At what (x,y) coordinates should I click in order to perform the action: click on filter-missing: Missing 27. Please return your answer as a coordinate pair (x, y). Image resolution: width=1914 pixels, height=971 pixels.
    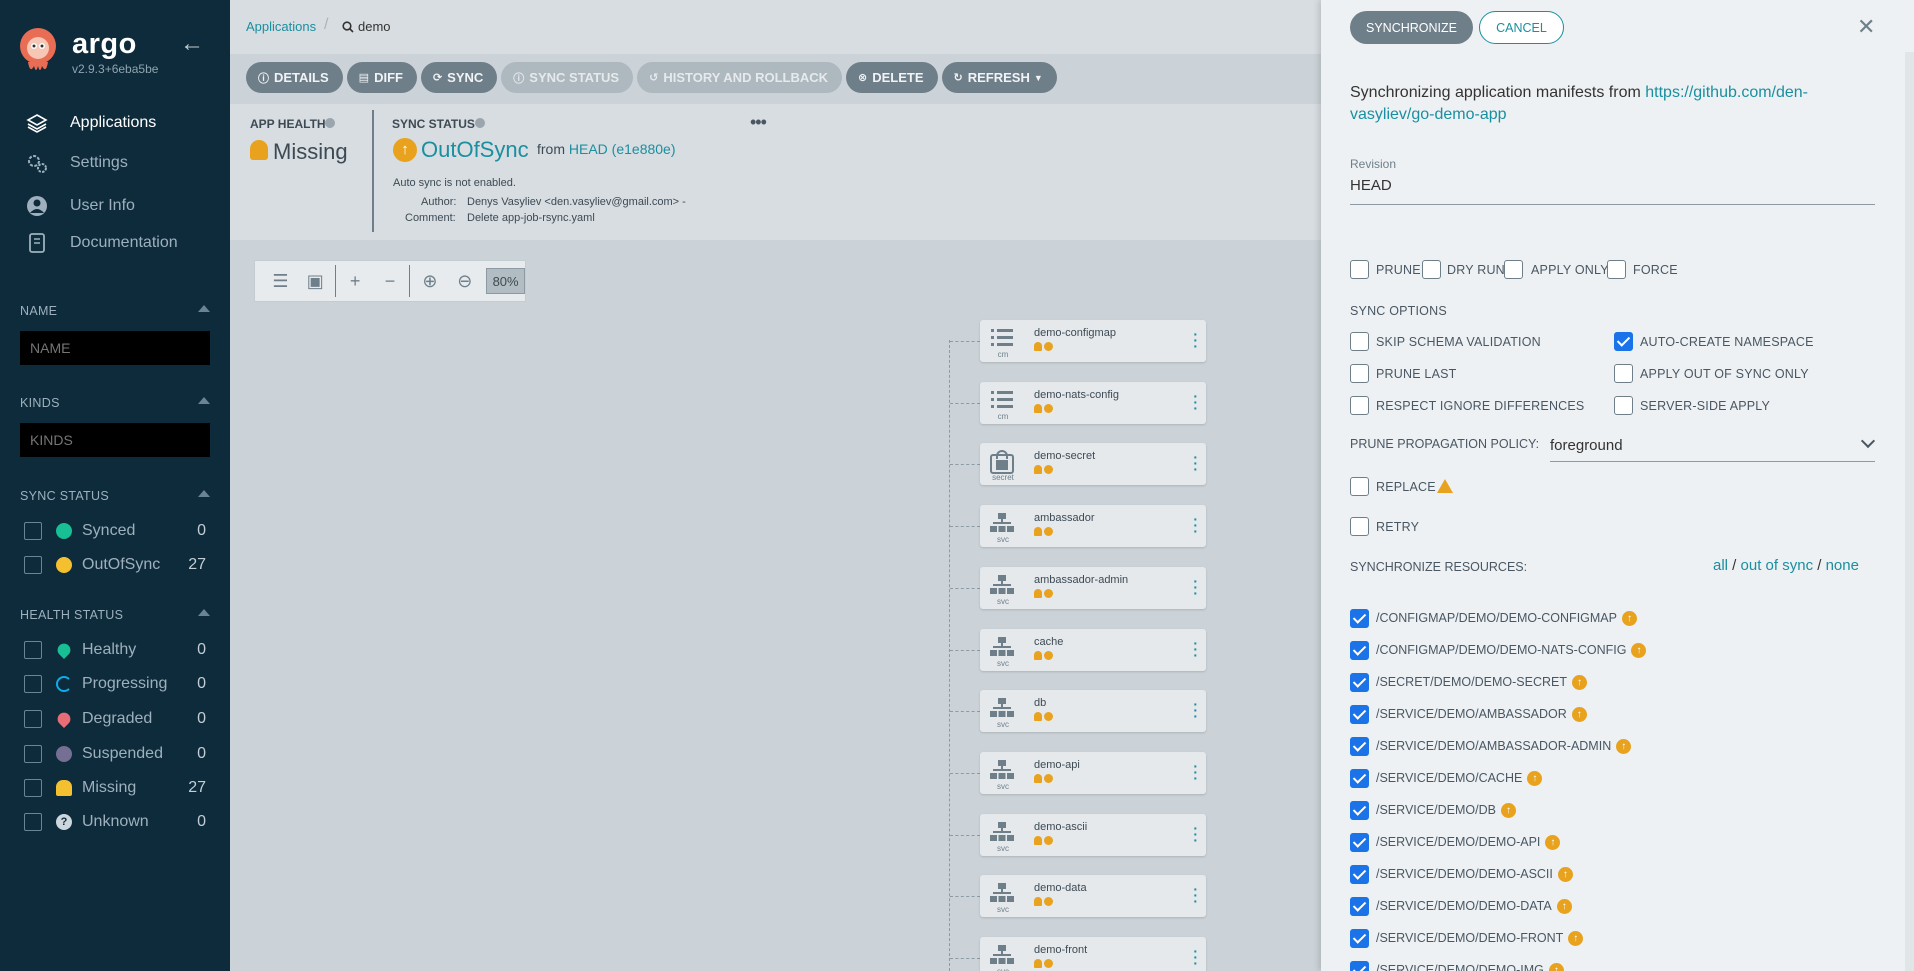
    Looking at the image, I should click on (115, 788).